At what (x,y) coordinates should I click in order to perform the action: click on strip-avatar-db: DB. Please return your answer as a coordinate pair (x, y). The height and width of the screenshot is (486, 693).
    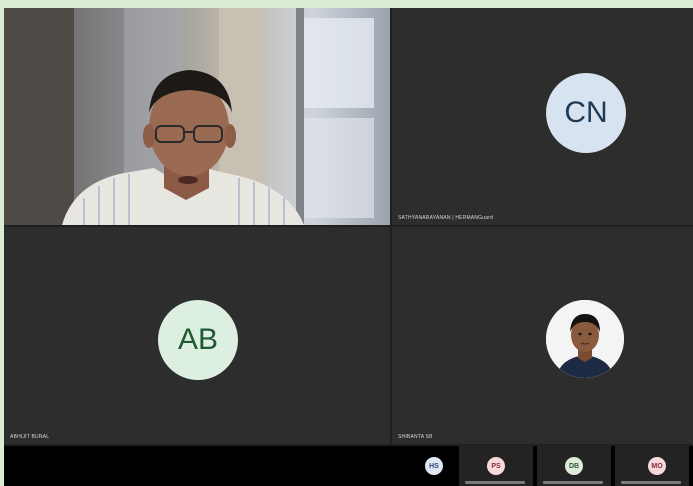
    Looking at the image, I should click on (574, 466).